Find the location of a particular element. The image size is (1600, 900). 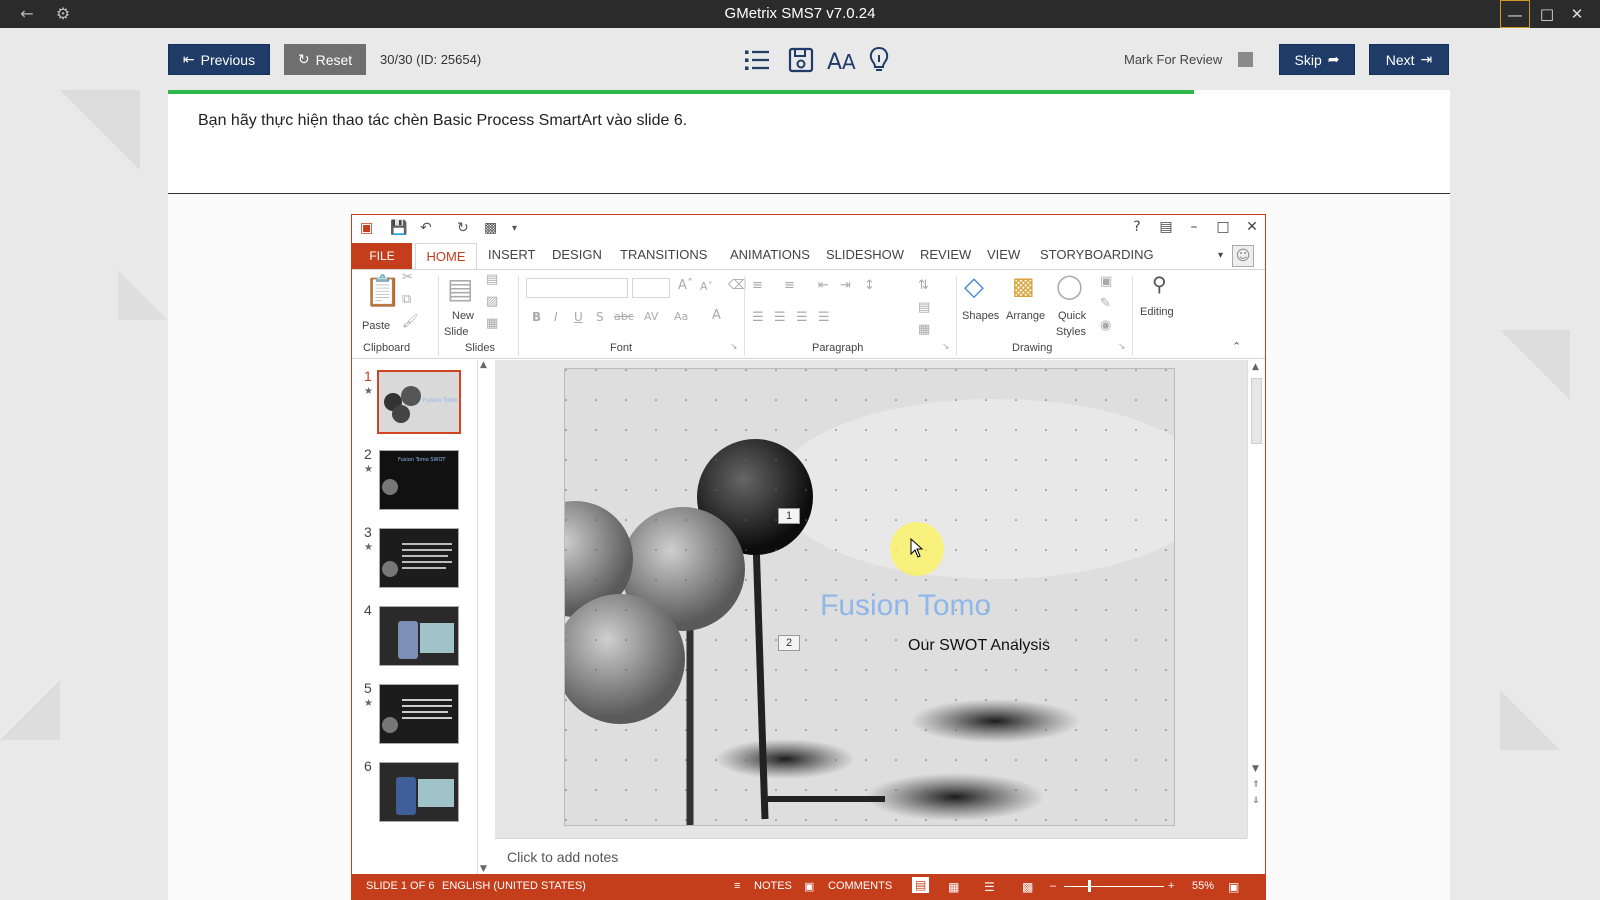

reset-slide-icon: ▨ is located at coordinates (492, 301).